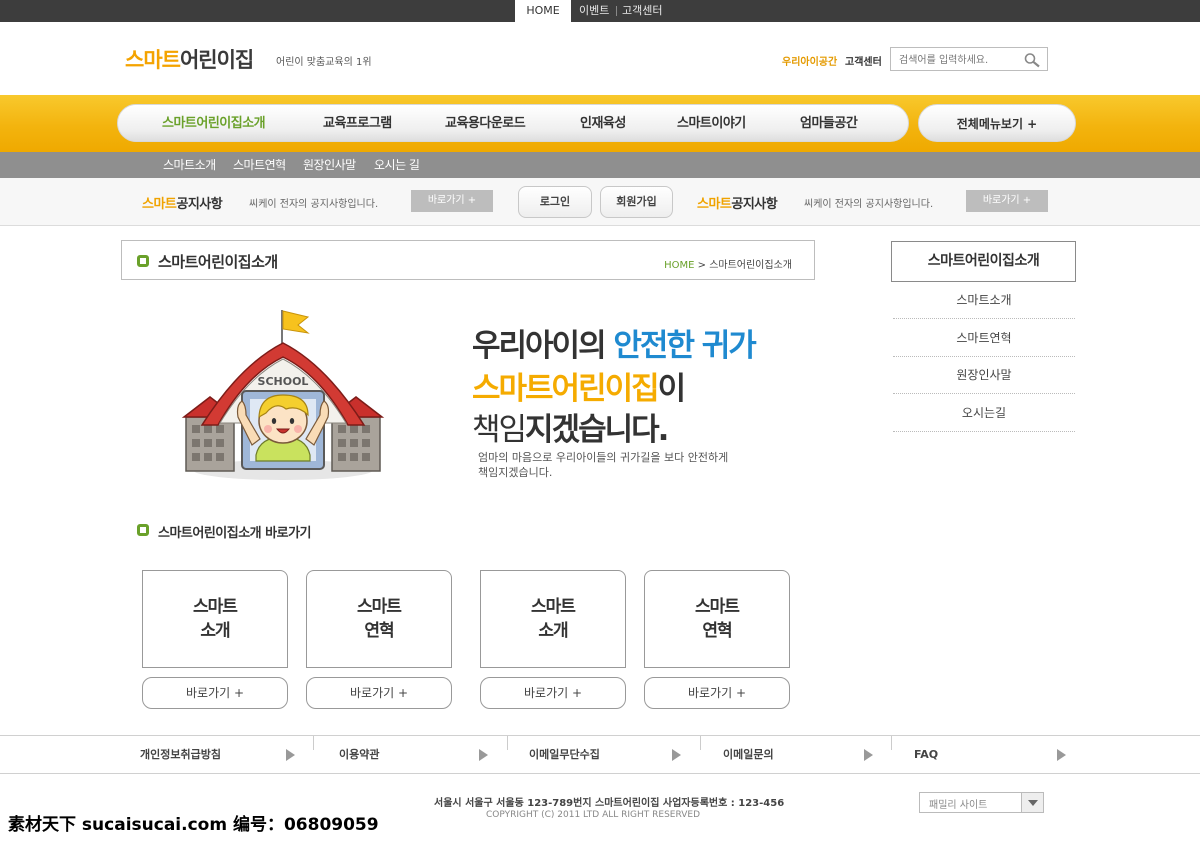 This screenshot has height=845, width=1200. What do you see at coordinates (983, 261) in the screenshot?
I see `side-menu-title: 스마트어린이집소개` at bounding box center [983, 261].